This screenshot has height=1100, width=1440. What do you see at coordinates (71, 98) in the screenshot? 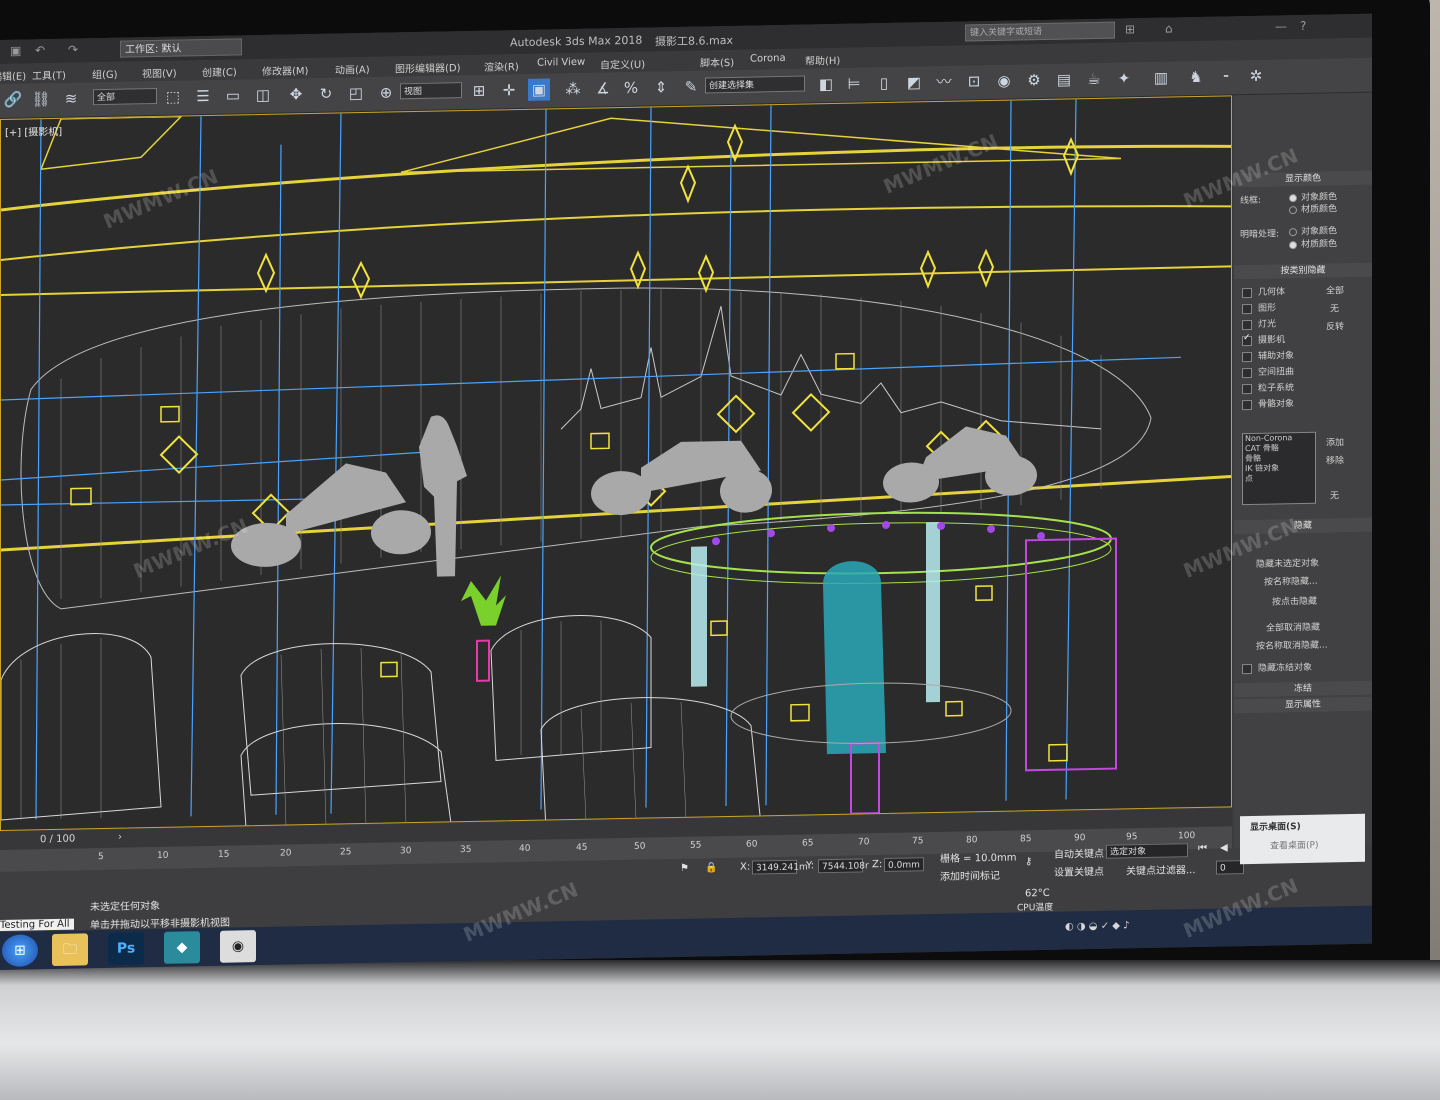
I see `bind-space-warp-icon: ≋` at bounding box center [71, 98].